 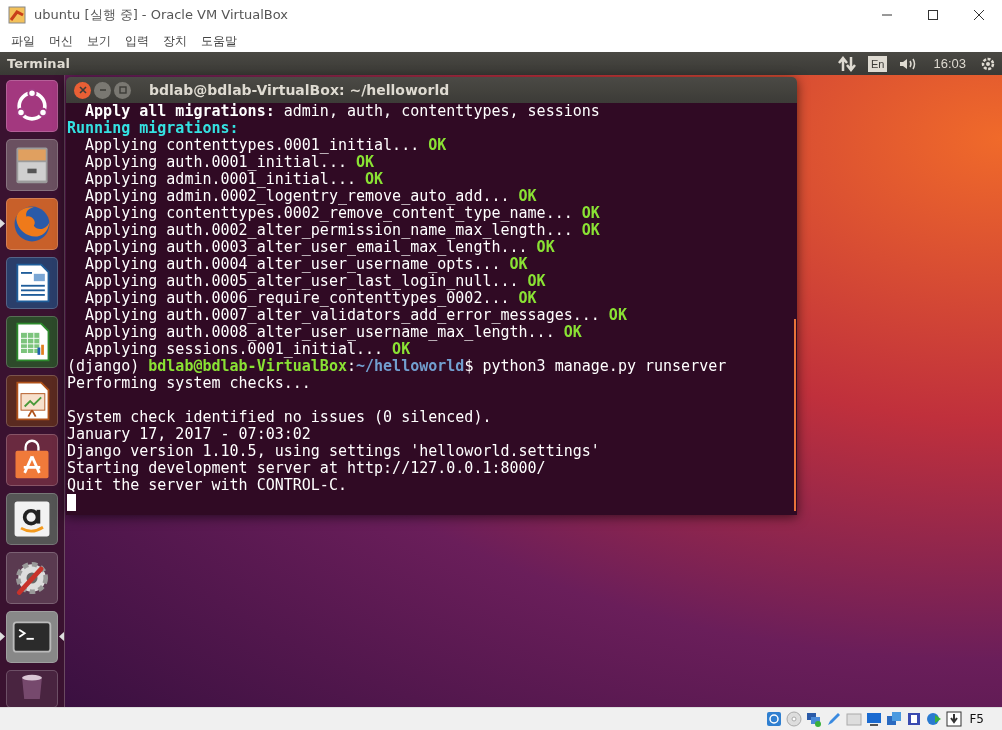 What do you see at coordinates (319, 247) in the screenshot?
I see `terminal-line: Applying auth.0003_alter_user_email_max_length... OK` at bounding box center [319, 247].